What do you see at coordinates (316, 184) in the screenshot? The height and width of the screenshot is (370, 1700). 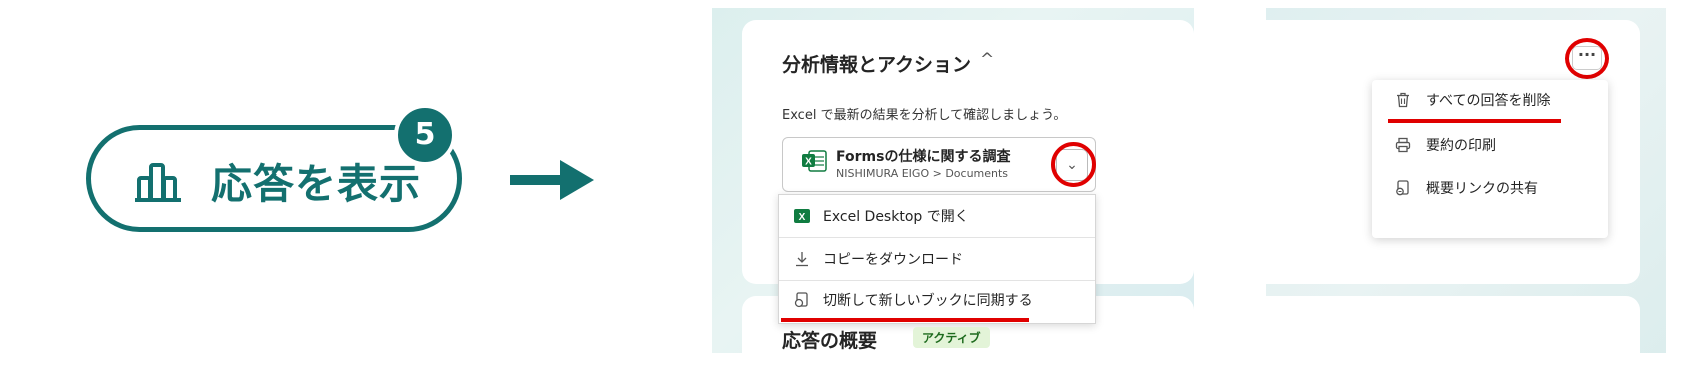 I see `view-responses-label: 応答を表示` at bounding box center [316, 184].